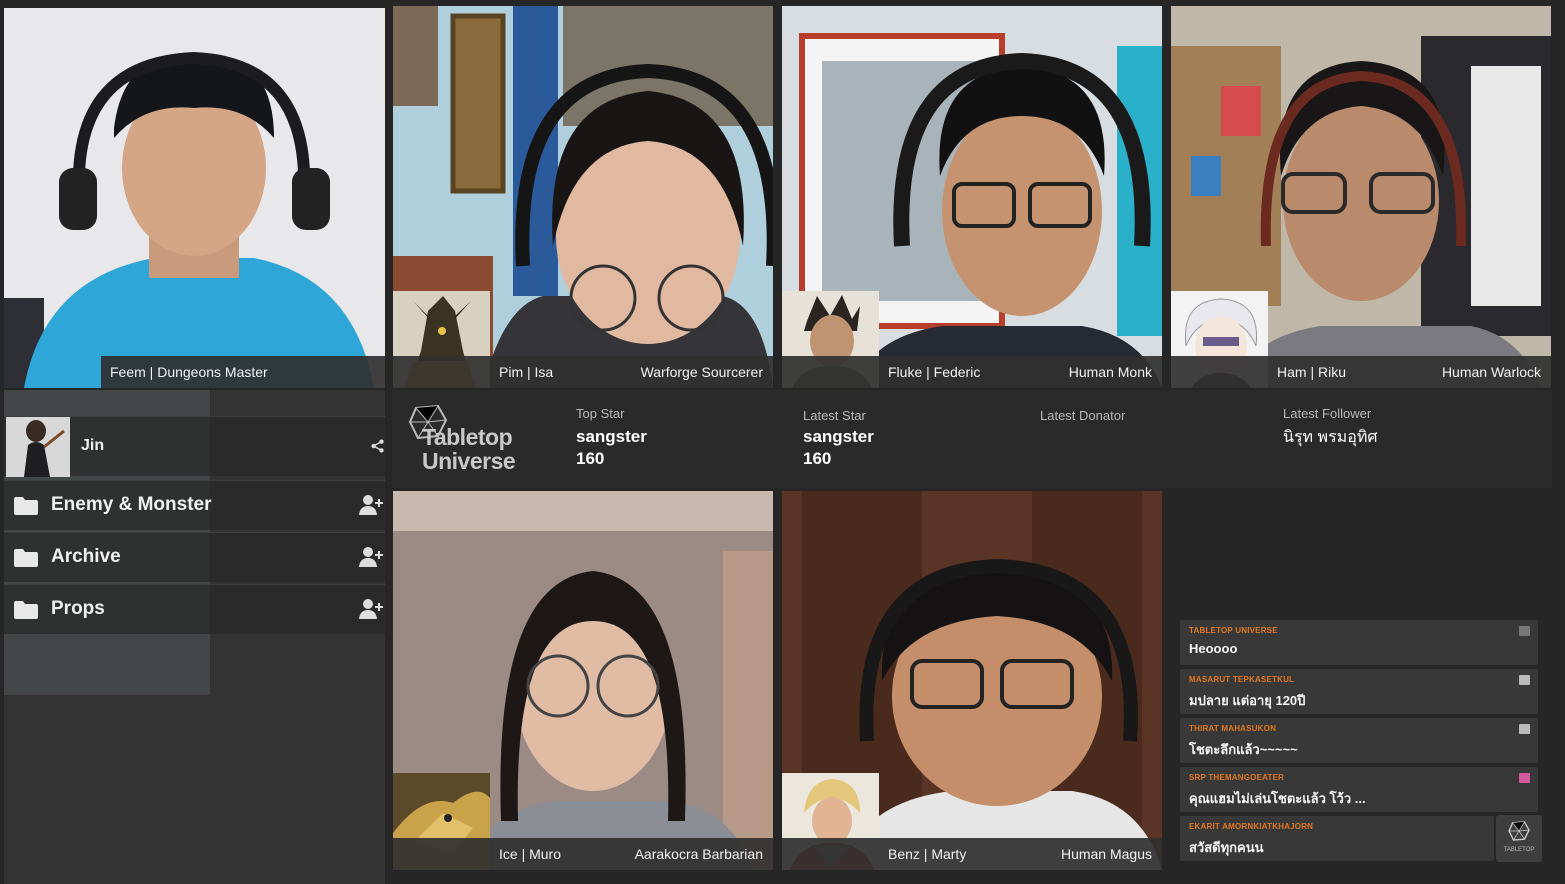 The height and width of the screenshot is (884, 1565). Describe the element at coordinates (194, 637) in the screenshot. I see `asset-sidebar: Jin Enemy & Monster Archive Props` at that location.